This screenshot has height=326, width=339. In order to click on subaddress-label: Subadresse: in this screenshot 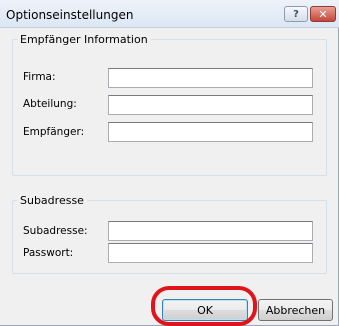, I will do `click(55, 231)`.